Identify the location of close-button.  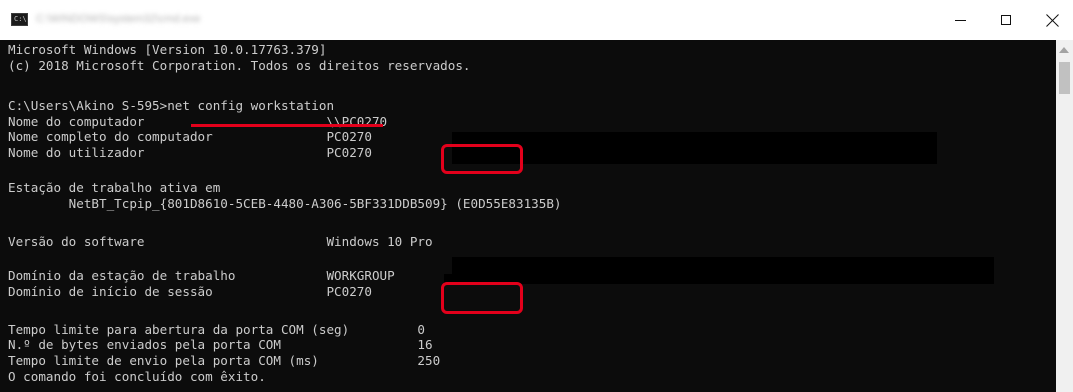
(1051, 20).